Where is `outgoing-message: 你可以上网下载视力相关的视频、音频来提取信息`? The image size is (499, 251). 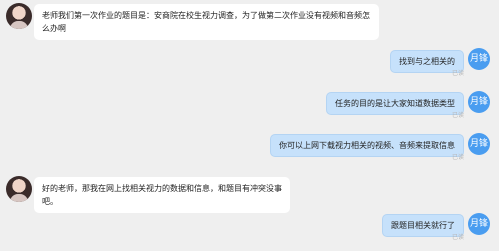
outgoing-message: 你可以上网下载视力相关的视频、音频来提取信息 is located at coordinates (367, 145).